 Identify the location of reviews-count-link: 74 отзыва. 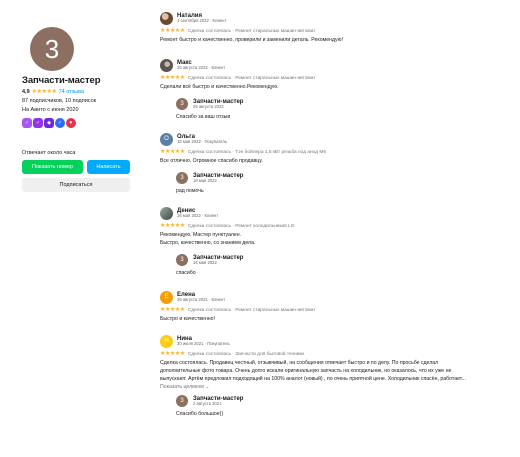
(72, 92).